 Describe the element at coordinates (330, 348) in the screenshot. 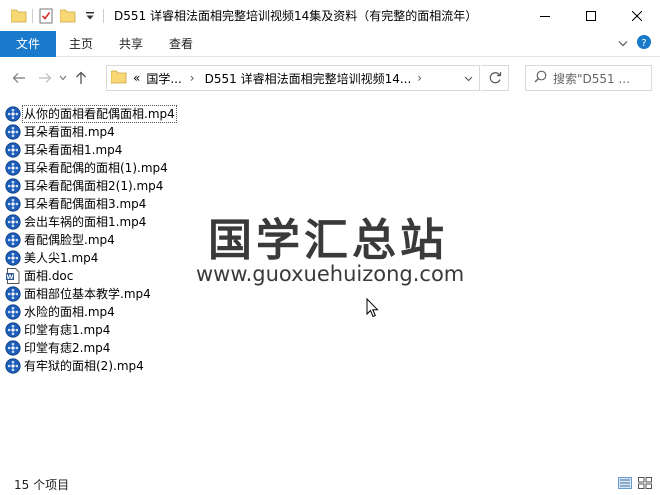

I see `file-row: 印堂有痣2.mp4` at that location.